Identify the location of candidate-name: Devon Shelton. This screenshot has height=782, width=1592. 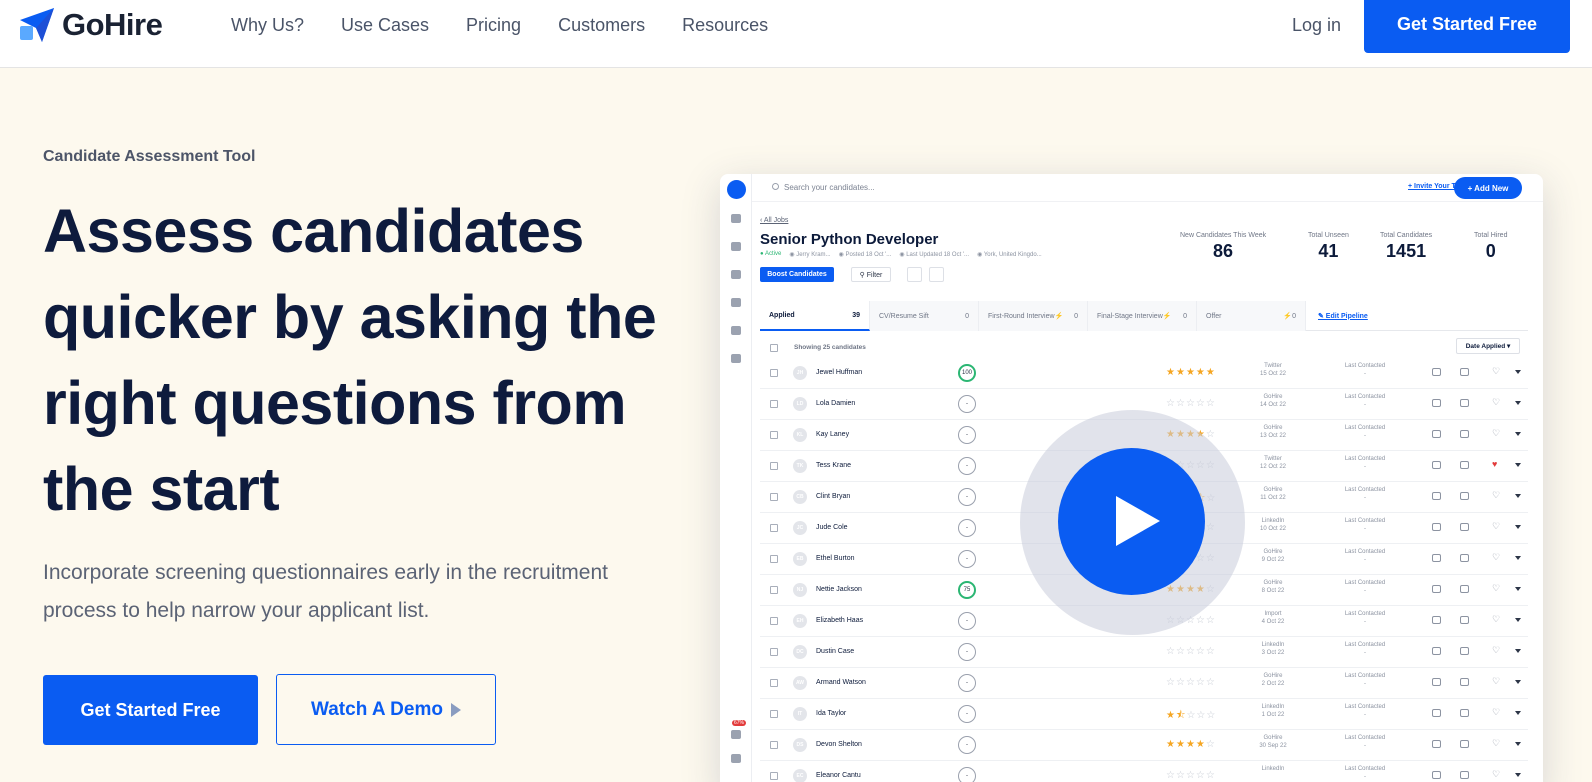
(839, 744).